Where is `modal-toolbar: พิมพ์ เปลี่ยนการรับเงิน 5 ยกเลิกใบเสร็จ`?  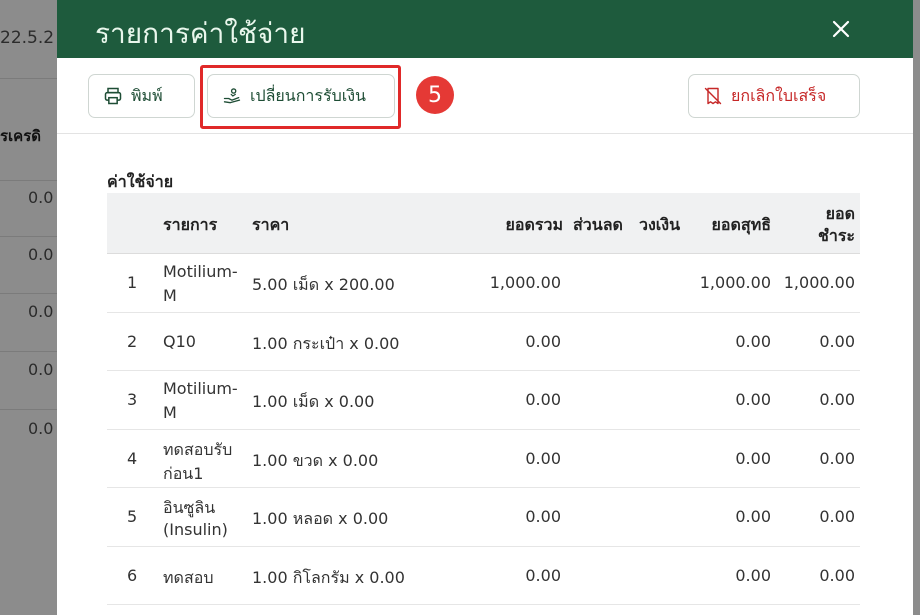
modal-toolbar: พิมพ์ เปลี่ยนการรับเงิน 5 ยกเลิกใบเสร็จ is located at coordinates (485, 96).